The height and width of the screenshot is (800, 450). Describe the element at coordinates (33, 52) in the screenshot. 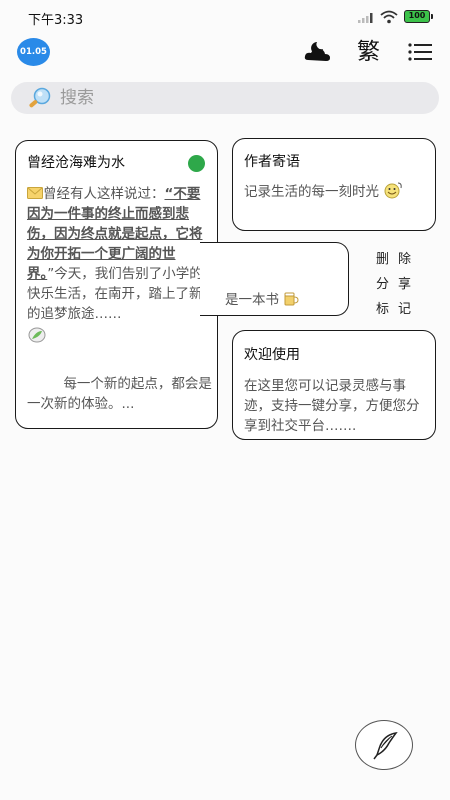

I see `date-badge: 01.05` at that location.